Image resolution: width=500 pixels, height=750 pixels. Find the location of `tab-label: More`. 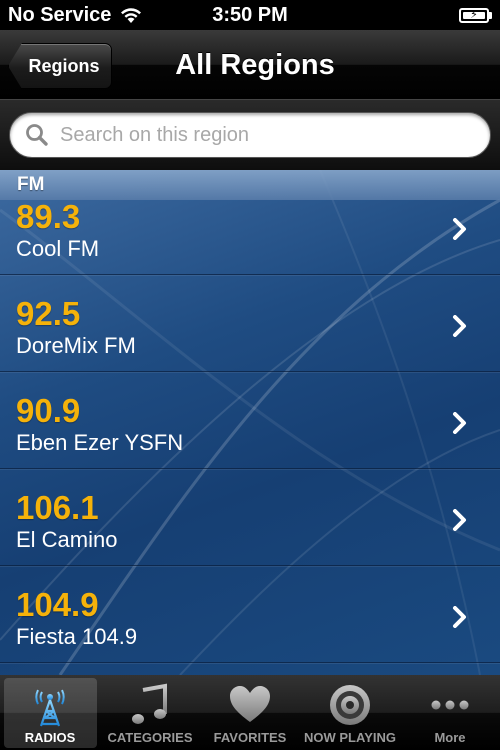

tab-label: More is located at coordinates (450, 737).